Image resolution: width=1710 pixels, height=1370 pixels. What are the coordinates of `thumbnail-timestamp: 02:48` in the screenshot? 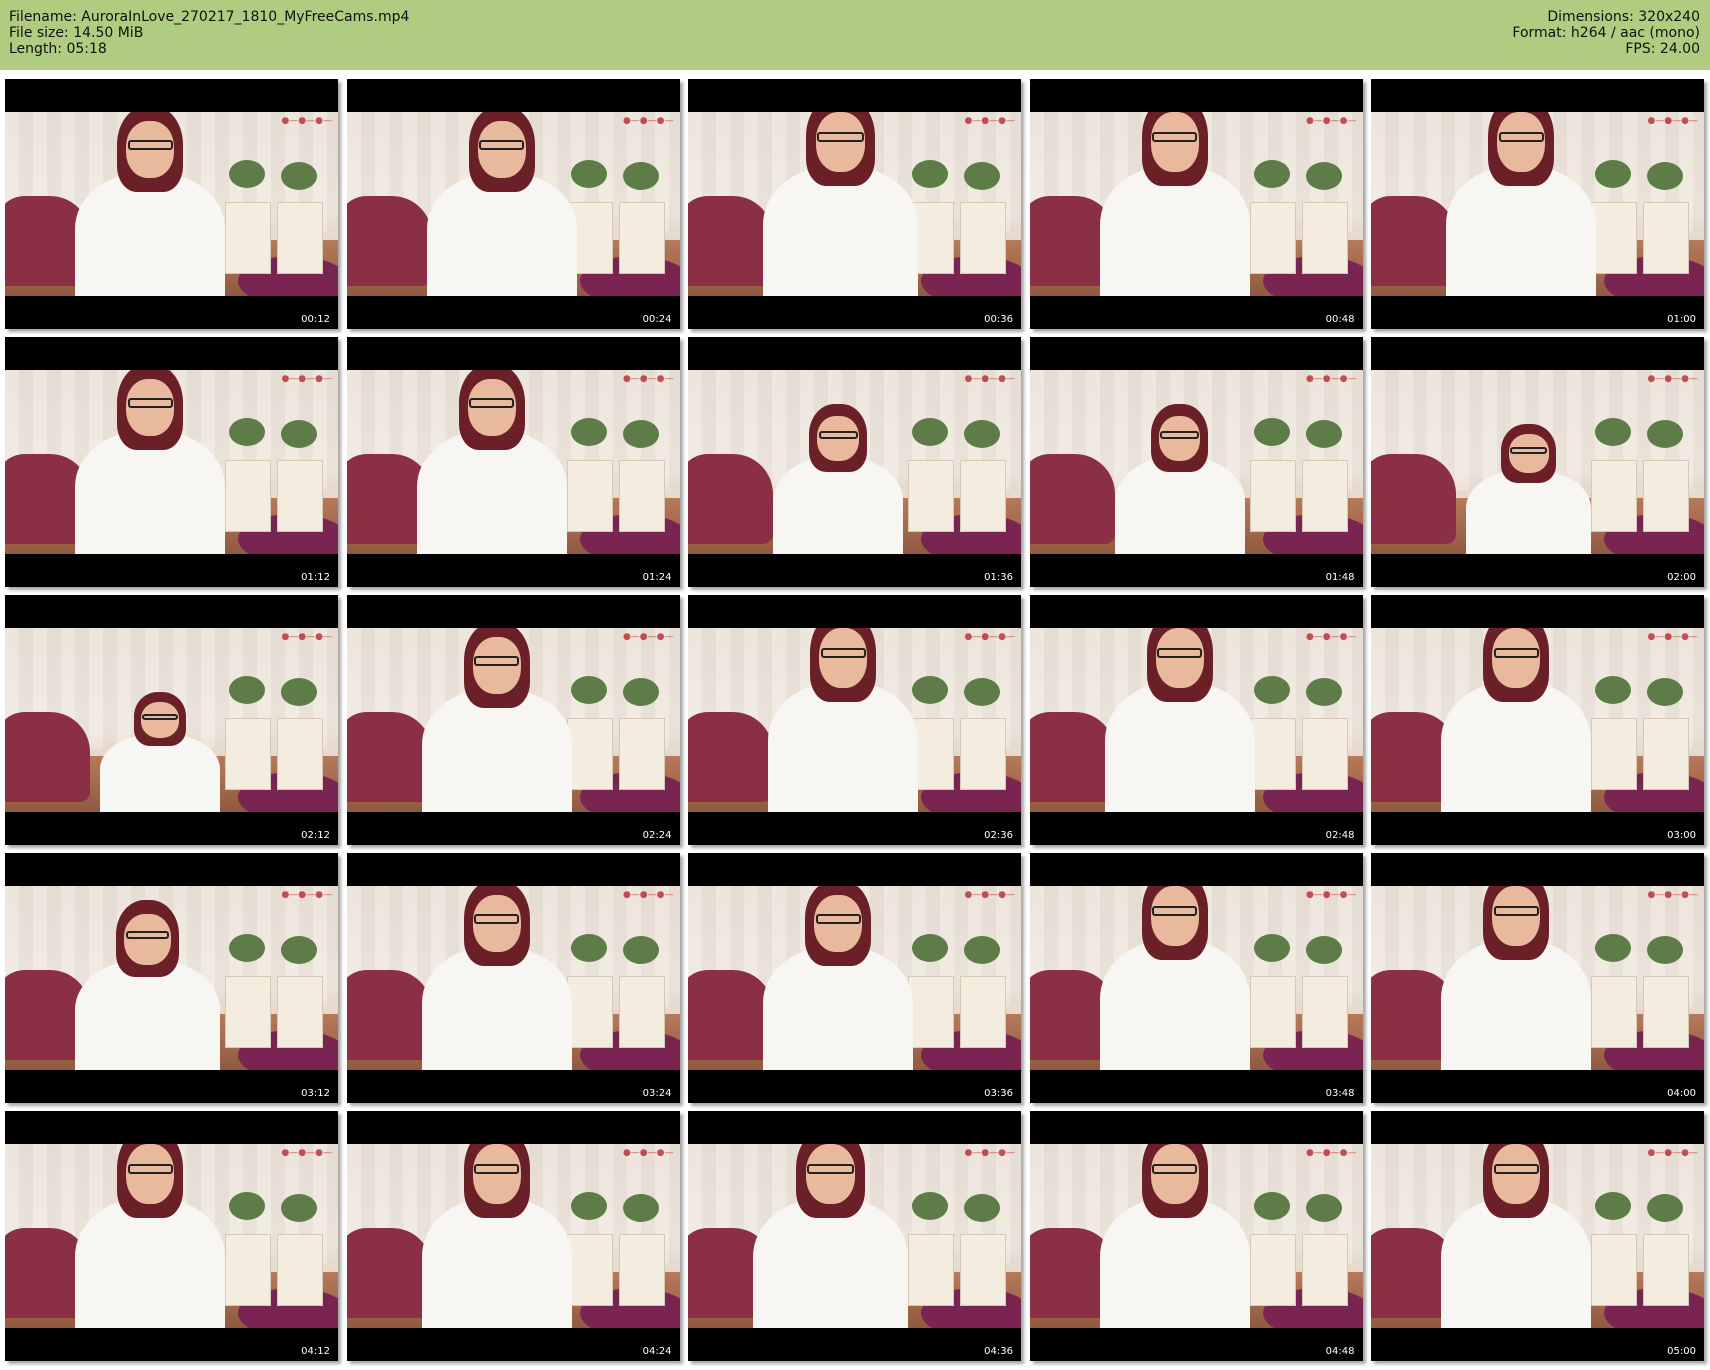 It's located at (1340, 835).